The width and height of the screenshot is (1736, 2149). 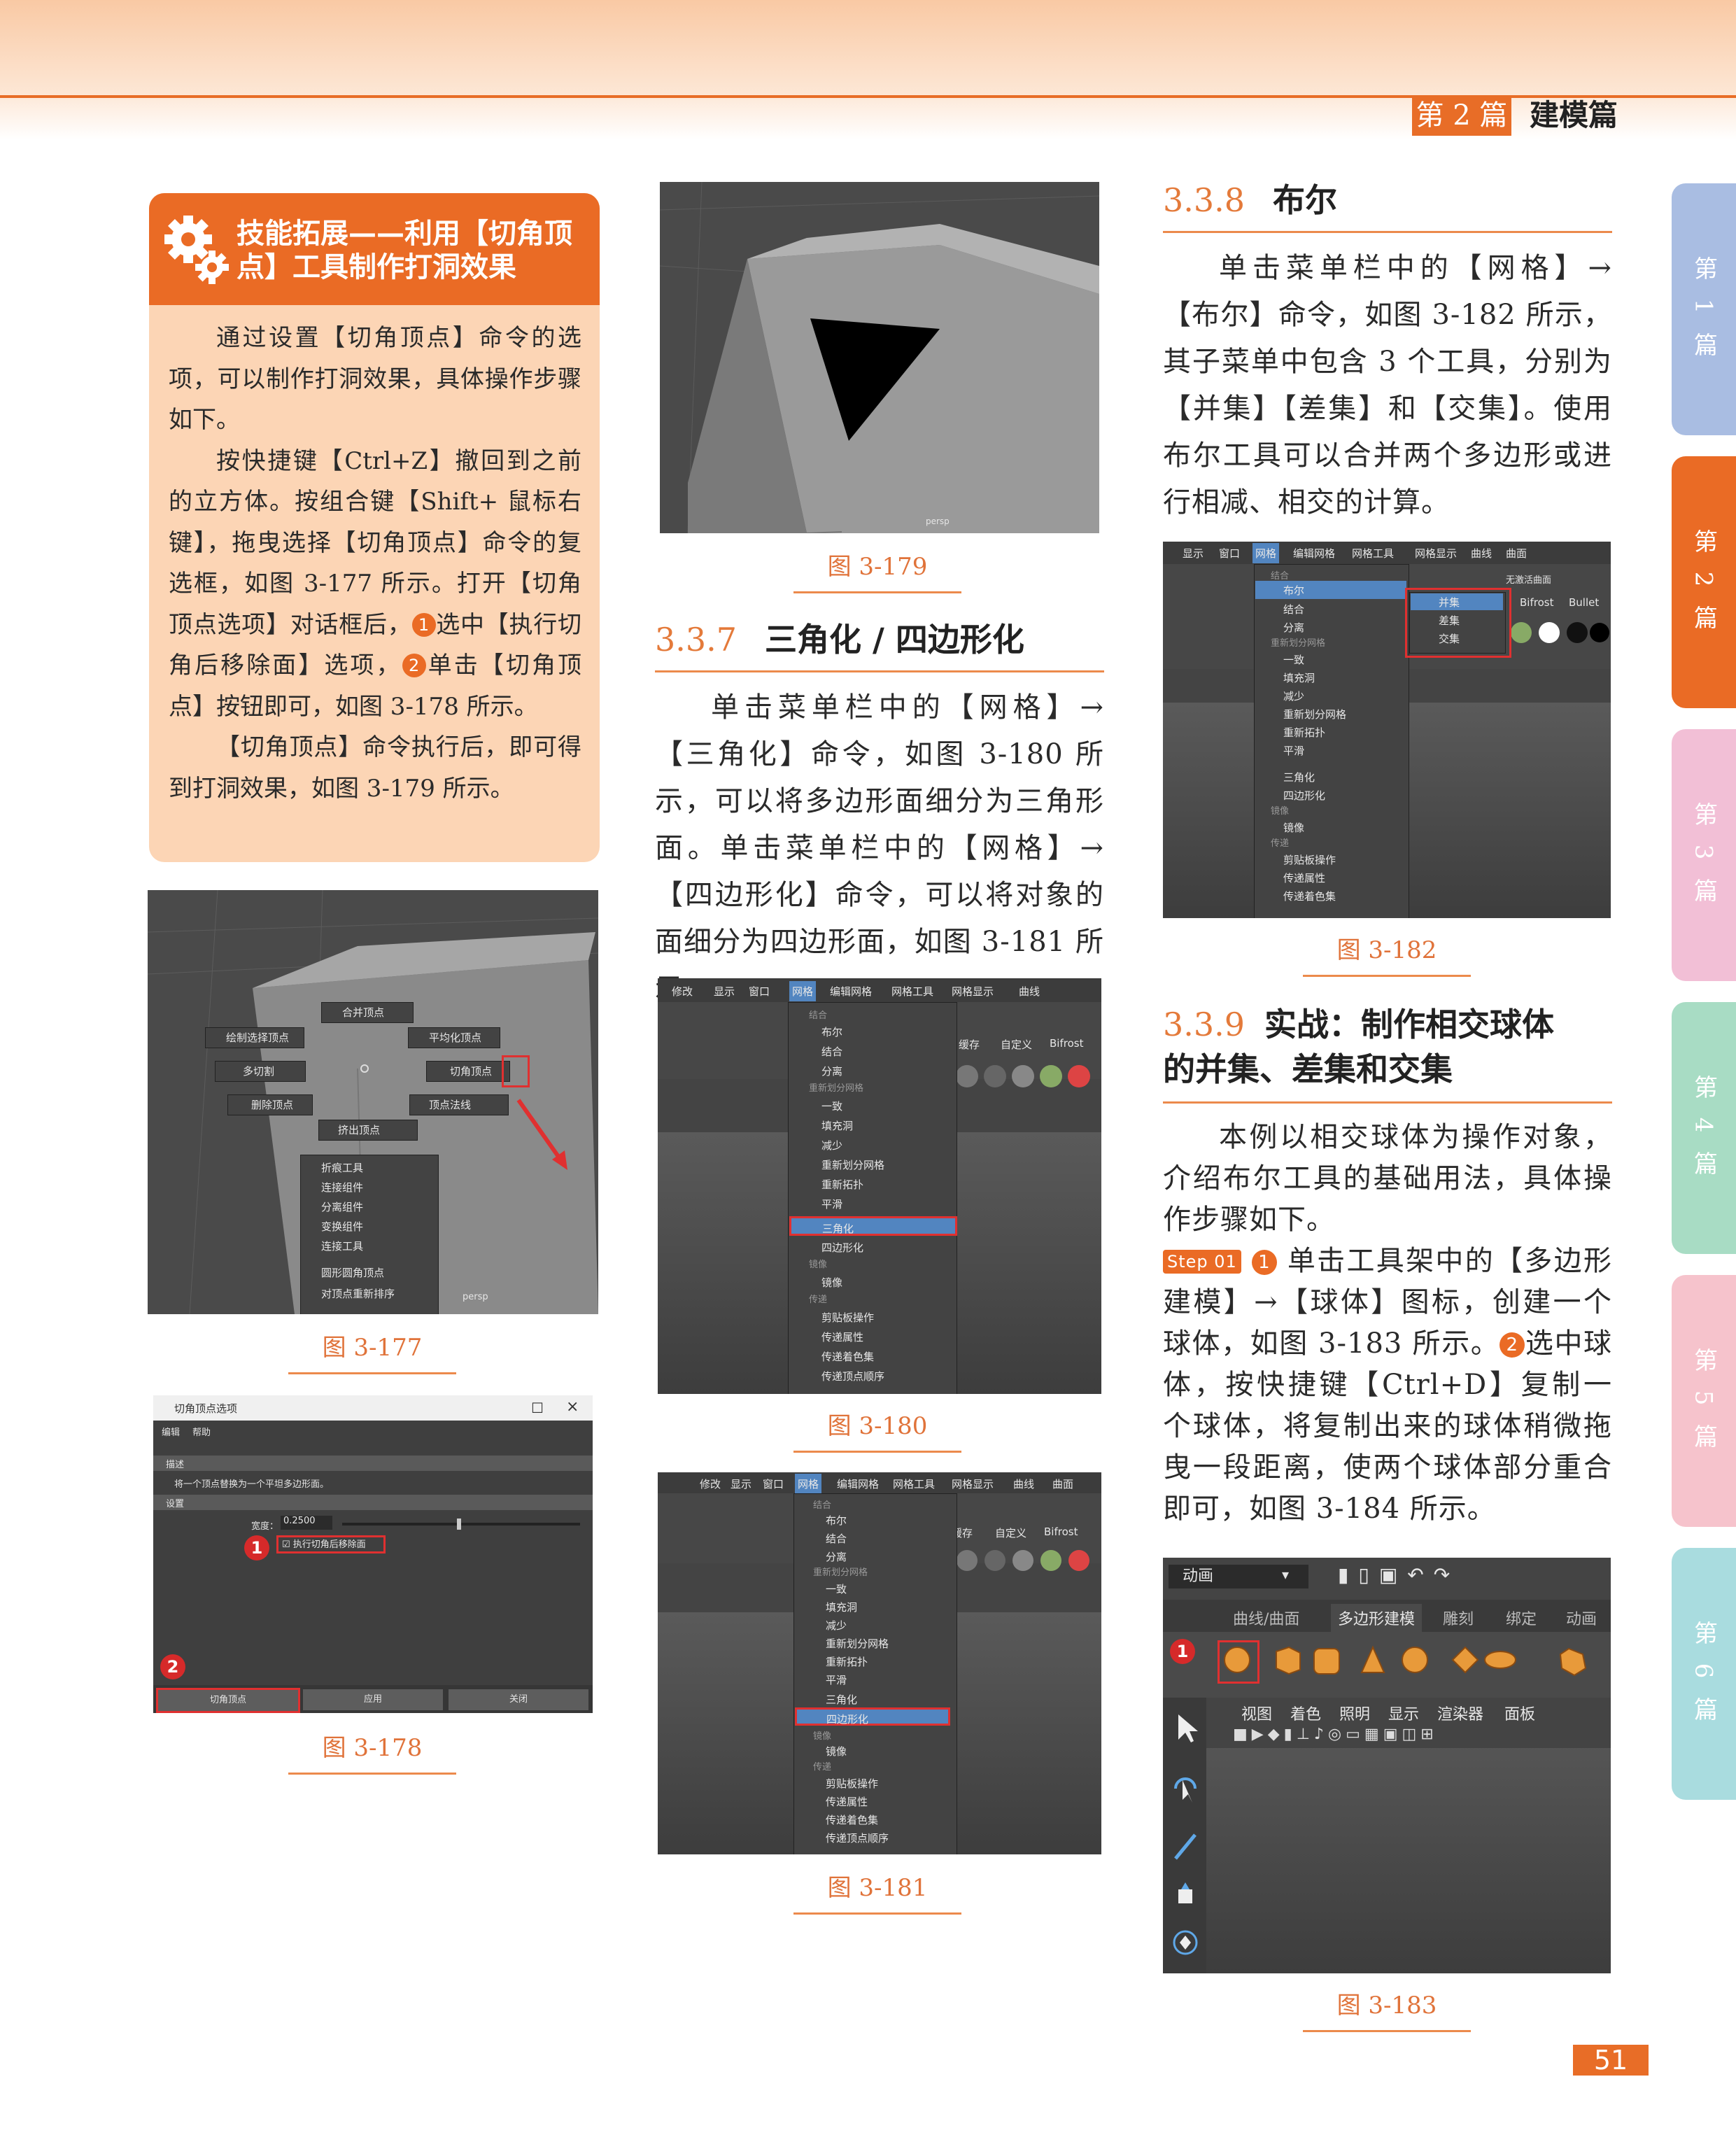 What do you see at coordinates (1411, 1660) in the screenshot?
I see `polygon-shelf-icons` at bounding box center [1411, 1660].